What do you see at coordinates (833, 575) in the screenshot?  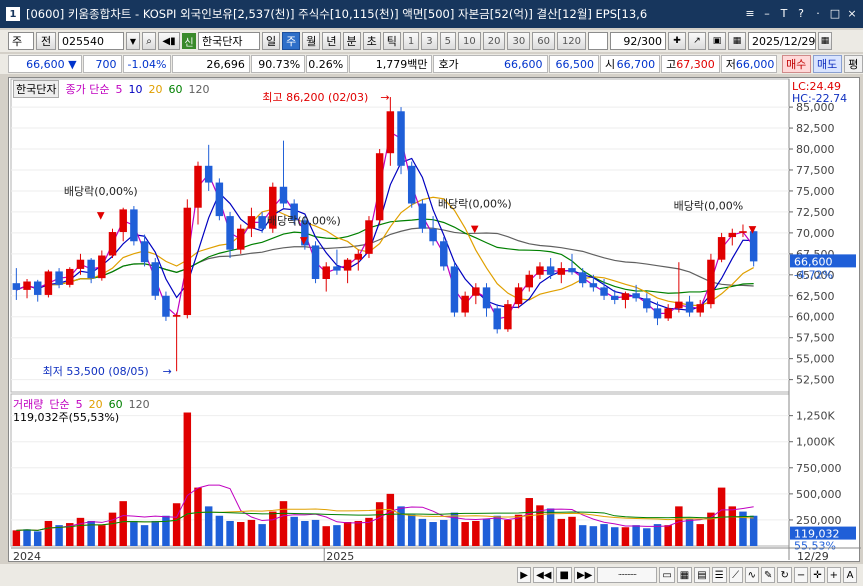 I see `zoom-in-icon: +` at bounding box center [833, 575].